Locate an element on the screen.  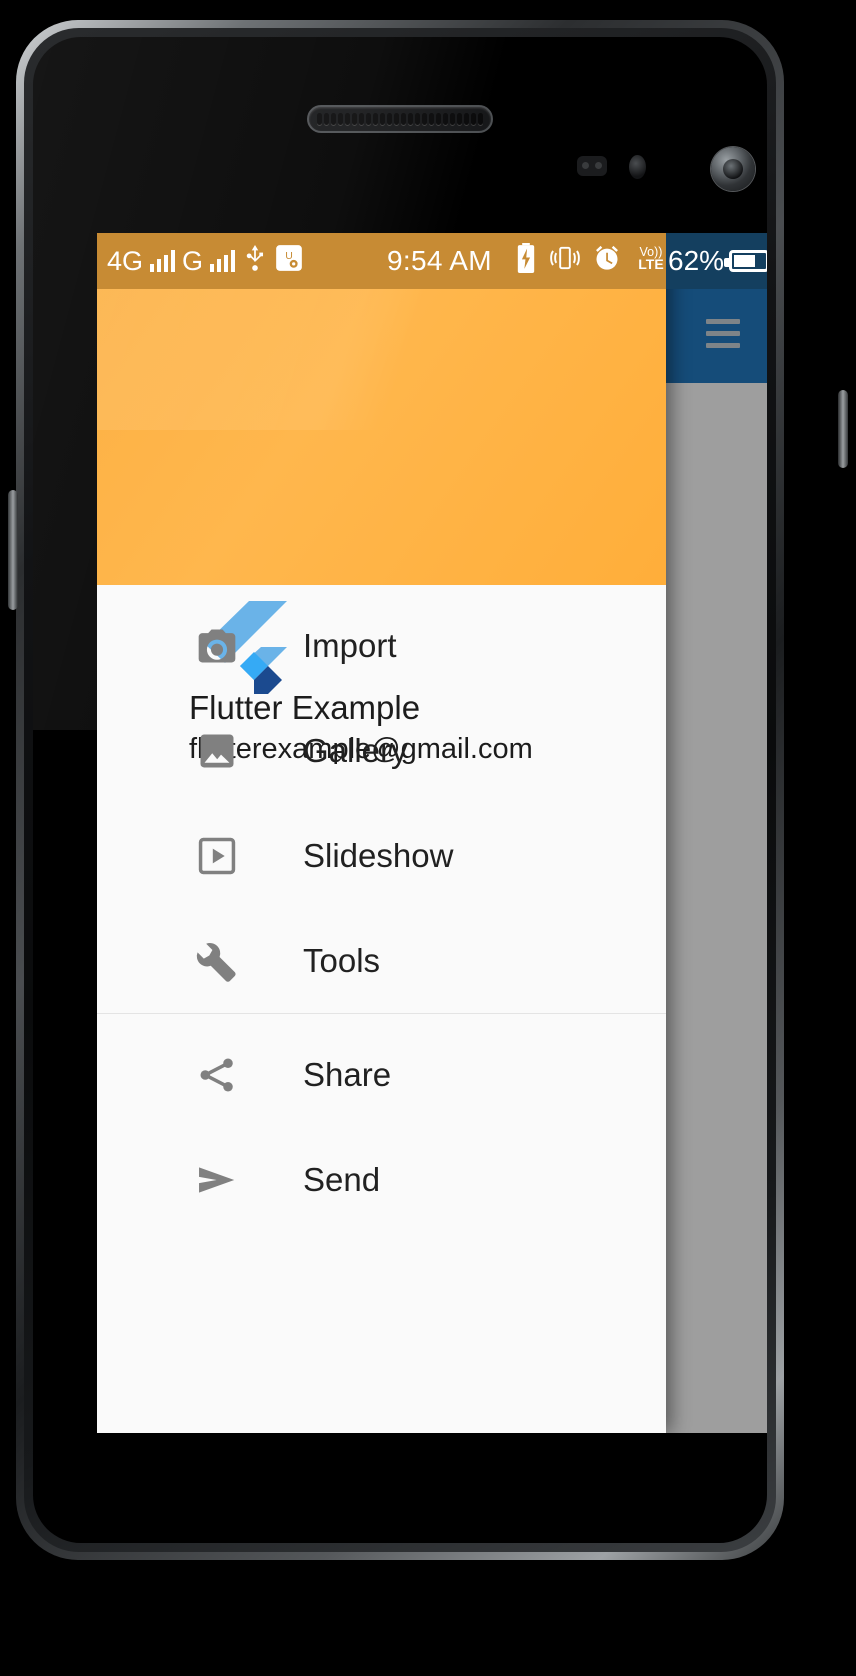
drawer-item-gallery: Gallery is located at coordinates (381, 750).